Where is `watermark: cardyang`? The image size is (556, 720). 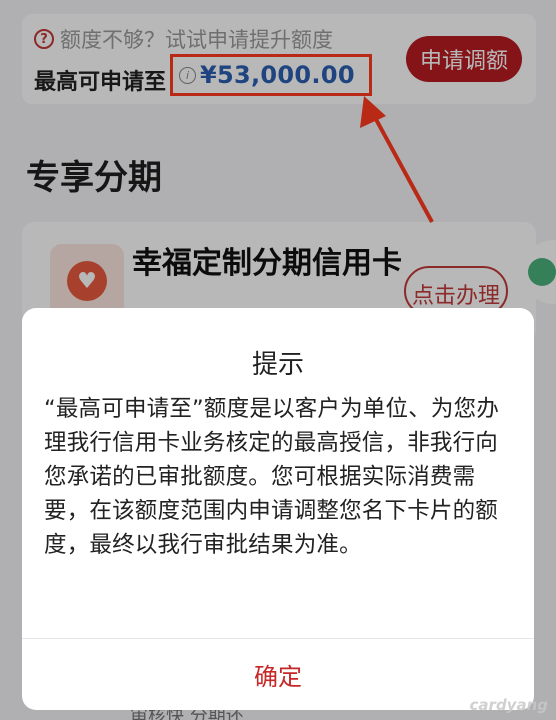 watermark: cardyang is located at coordinates (508, 705).